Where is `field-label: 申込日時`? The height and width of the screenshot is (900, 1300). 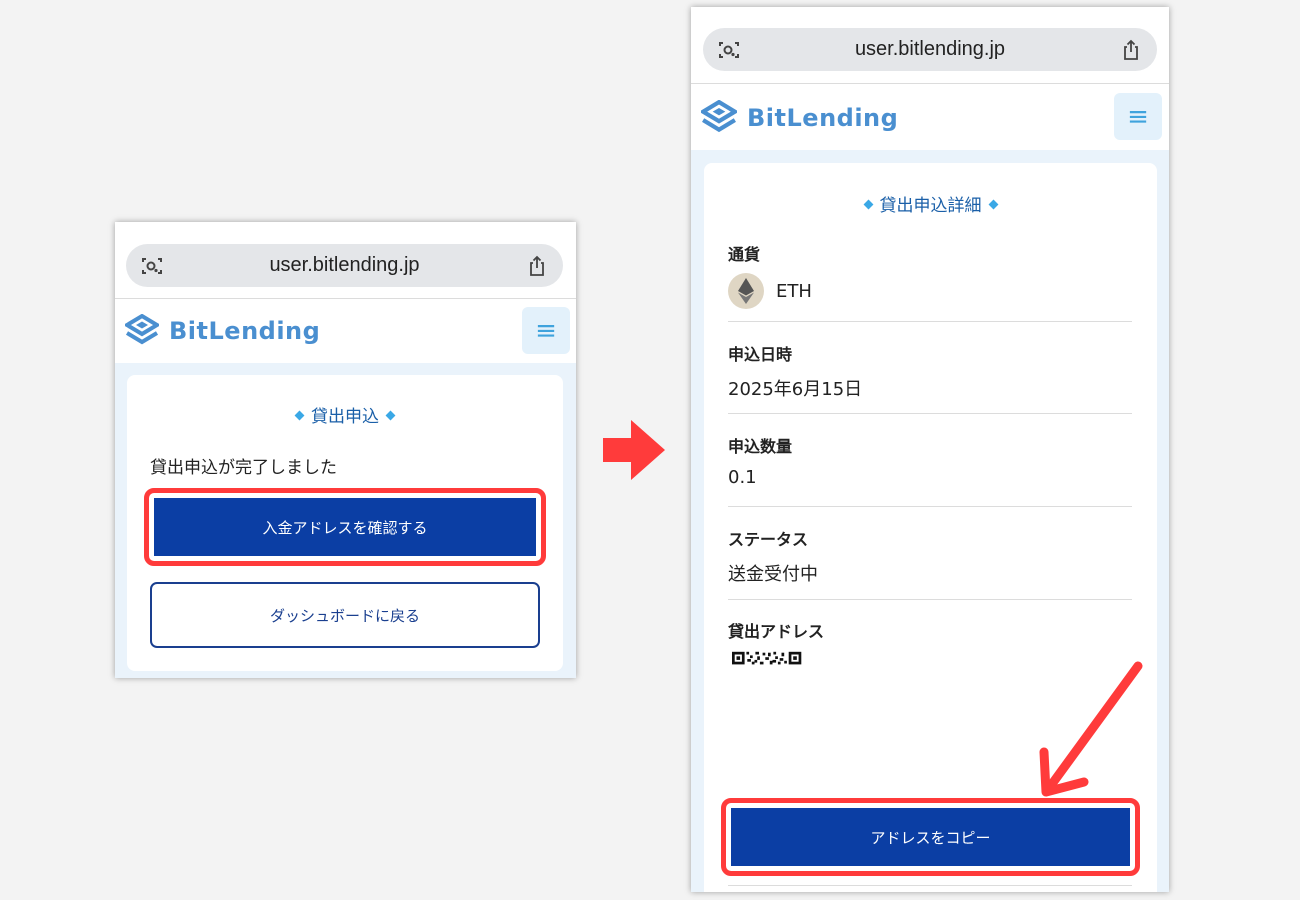 field-label: 申込日時 is located at coordinates (760, 354).